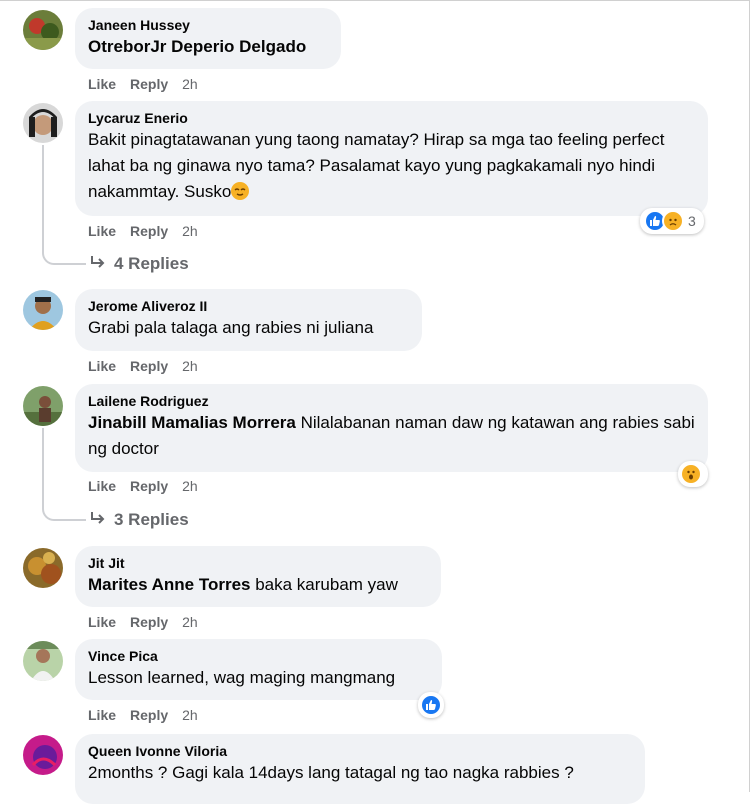 This screenshot has height=804, width=750. I want to click on tagged-user: Jinabill Mamalias Morrera, so click(192, 422).